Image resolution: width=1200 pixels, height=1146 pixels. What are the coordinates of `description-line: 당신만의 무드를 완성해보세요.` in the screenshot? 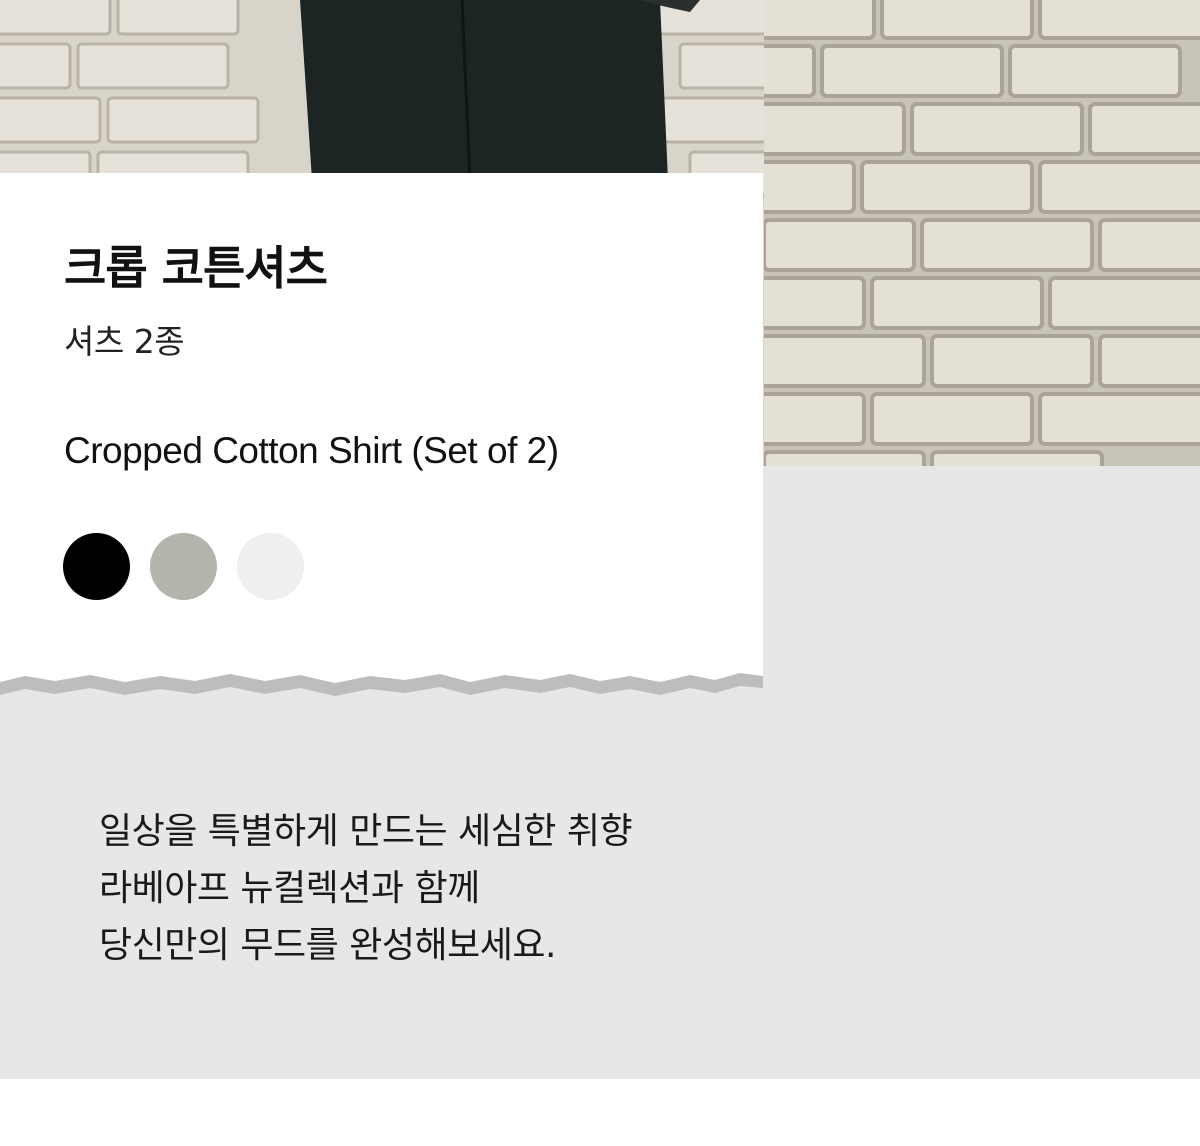 It's located at (327, 945).